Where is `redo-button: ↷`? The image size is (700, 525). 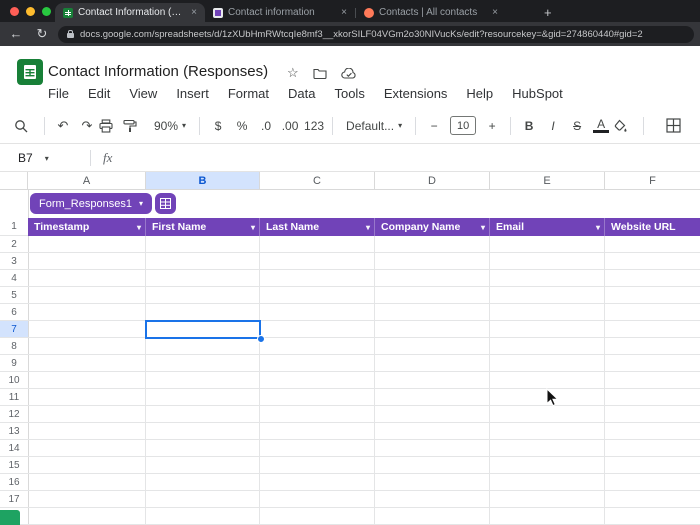 redo-button: ↷ is located at coordinates (87, 125).